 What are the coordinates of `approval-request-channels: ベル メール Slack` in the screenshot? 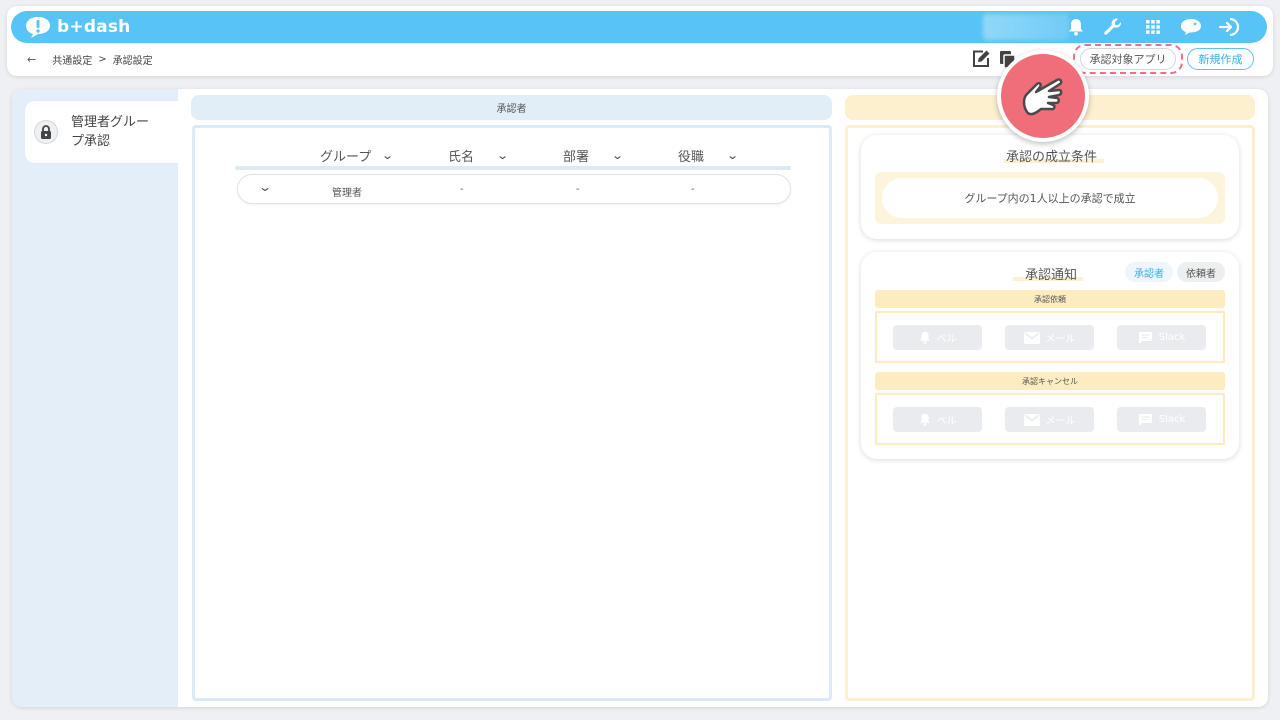 It's located at (1050, 337).